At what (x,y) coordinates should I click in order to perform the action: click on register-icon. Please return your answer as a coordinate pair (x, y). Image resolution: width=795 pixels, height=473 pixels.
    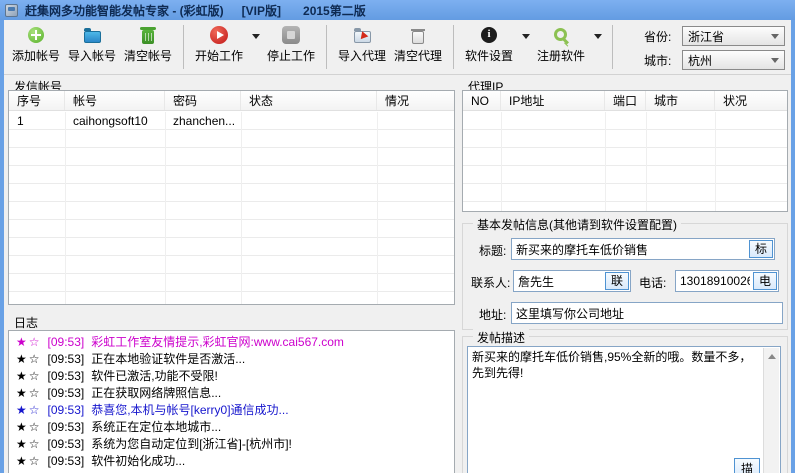
    Looking at the image, I should click on (561, 35).